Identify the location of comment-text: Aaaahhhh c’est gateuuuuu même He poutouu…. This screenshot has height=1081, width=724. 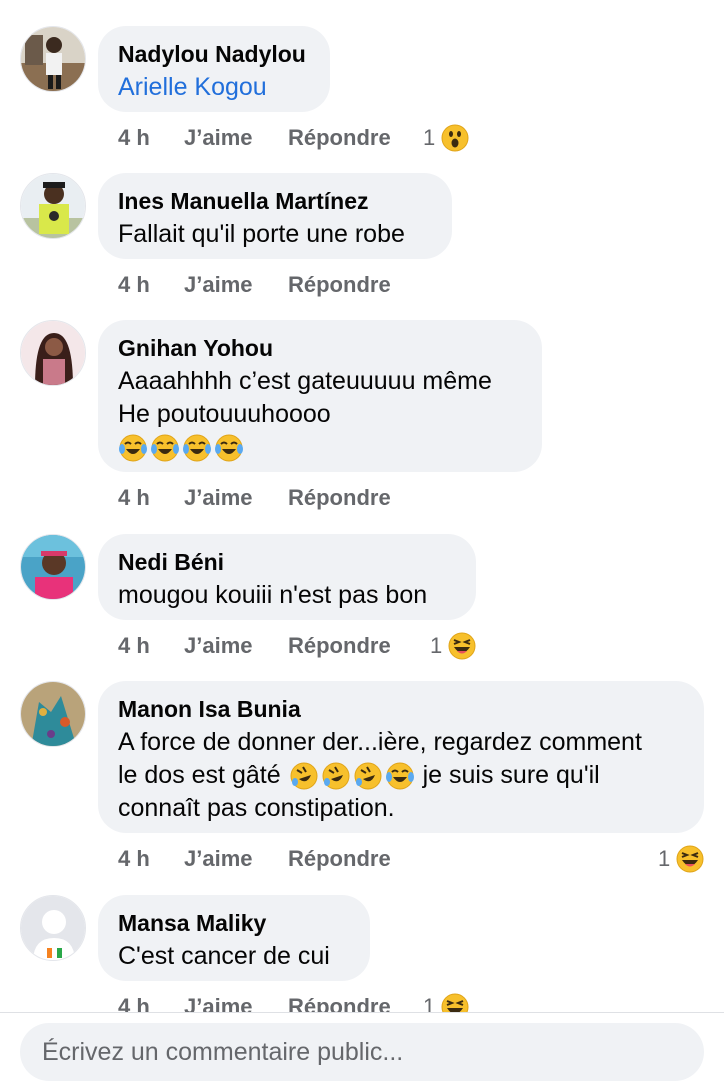
(320, 414).